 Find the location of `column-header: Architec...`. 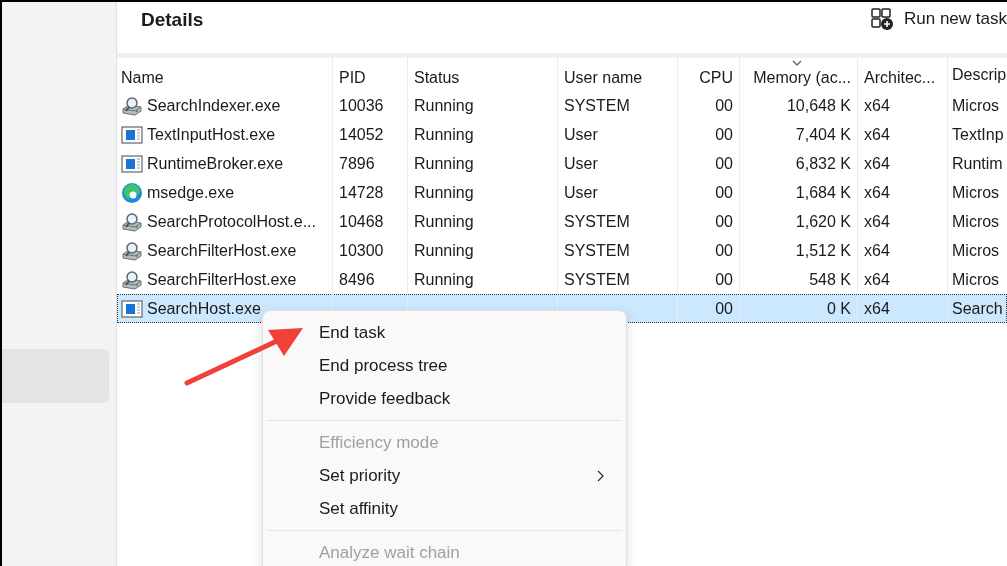

column-header: Architec... is located at coordinates (903, 74).